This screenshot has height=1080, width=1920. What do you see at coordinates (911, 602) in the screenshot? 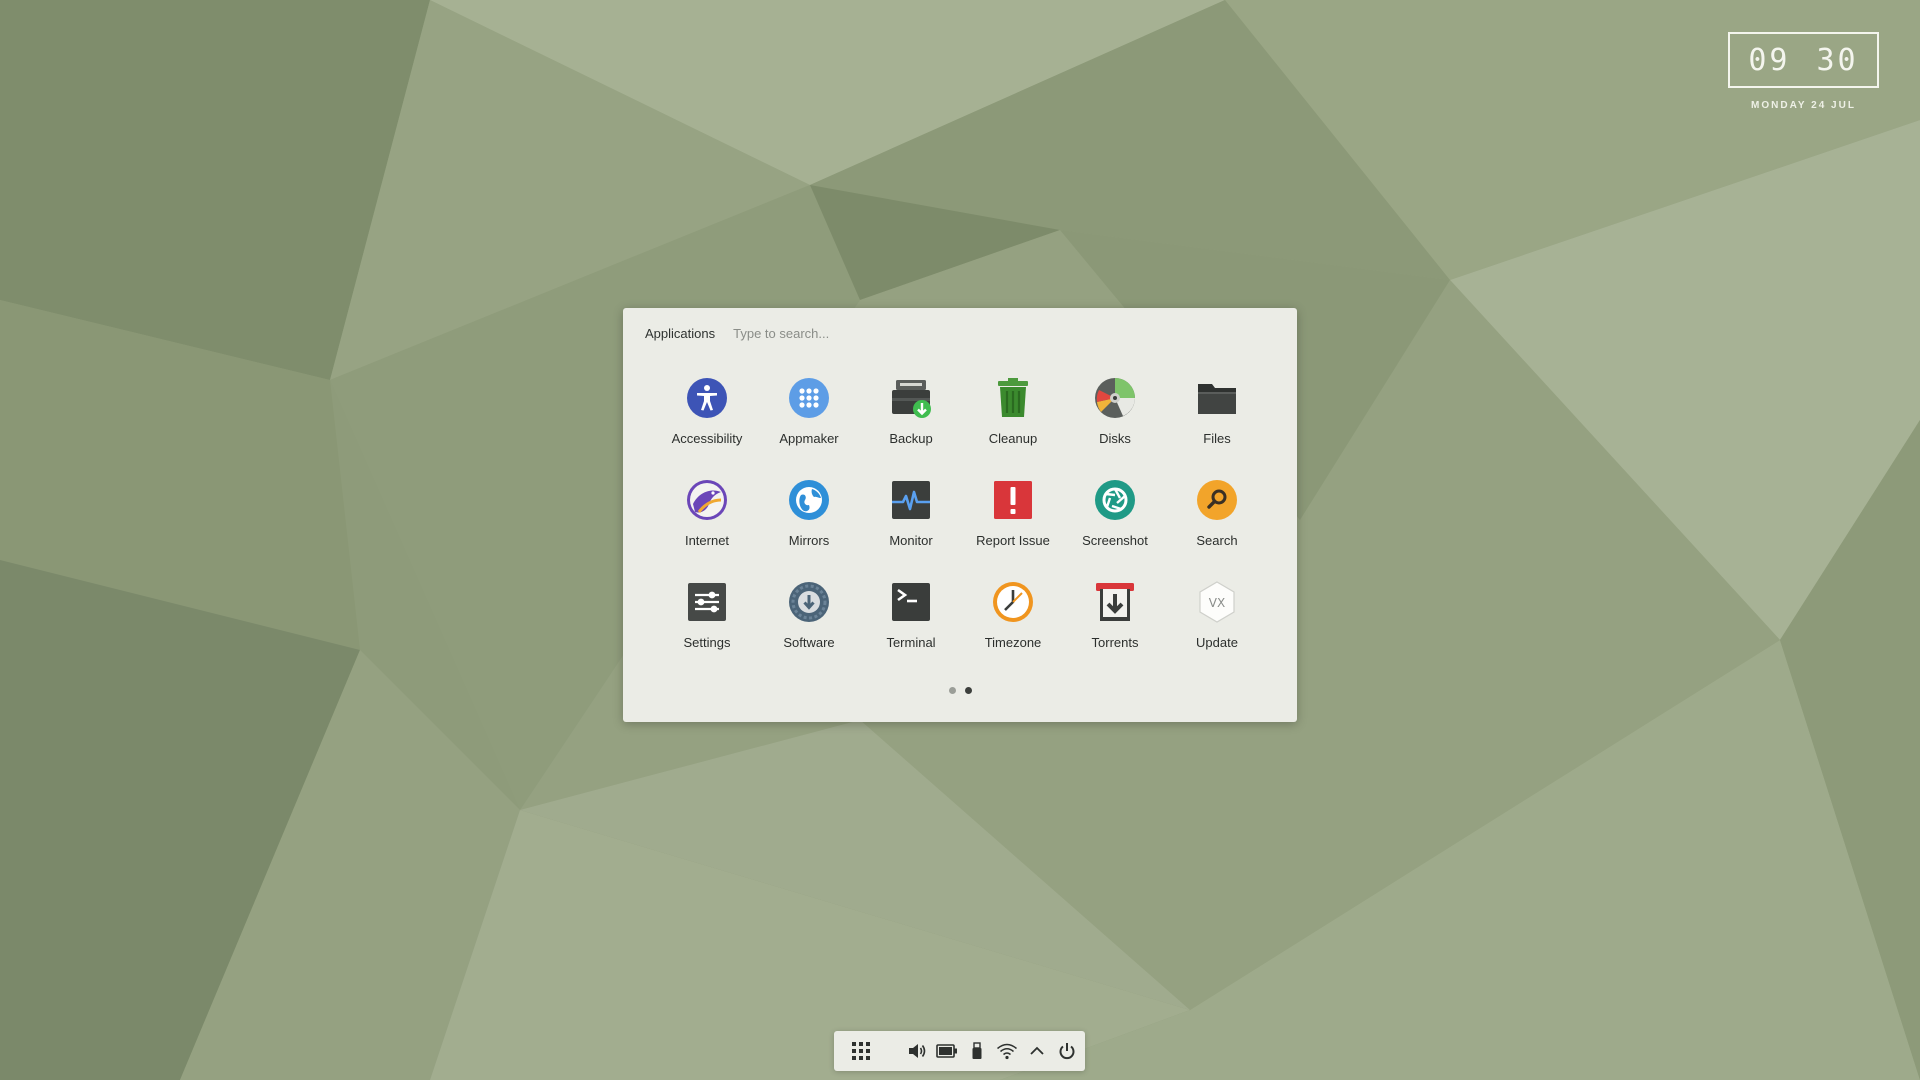
I see `terminal-icon` at bounding box center [911, 602].